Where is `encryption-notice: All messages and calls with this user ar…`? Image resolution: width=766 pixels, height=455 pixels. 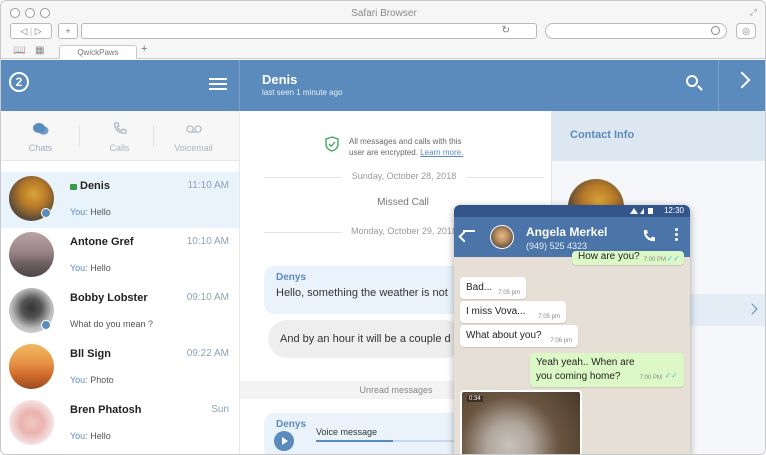
encryption-notice: All messages and calls with this user ar… is located at coordinates (406, 147).